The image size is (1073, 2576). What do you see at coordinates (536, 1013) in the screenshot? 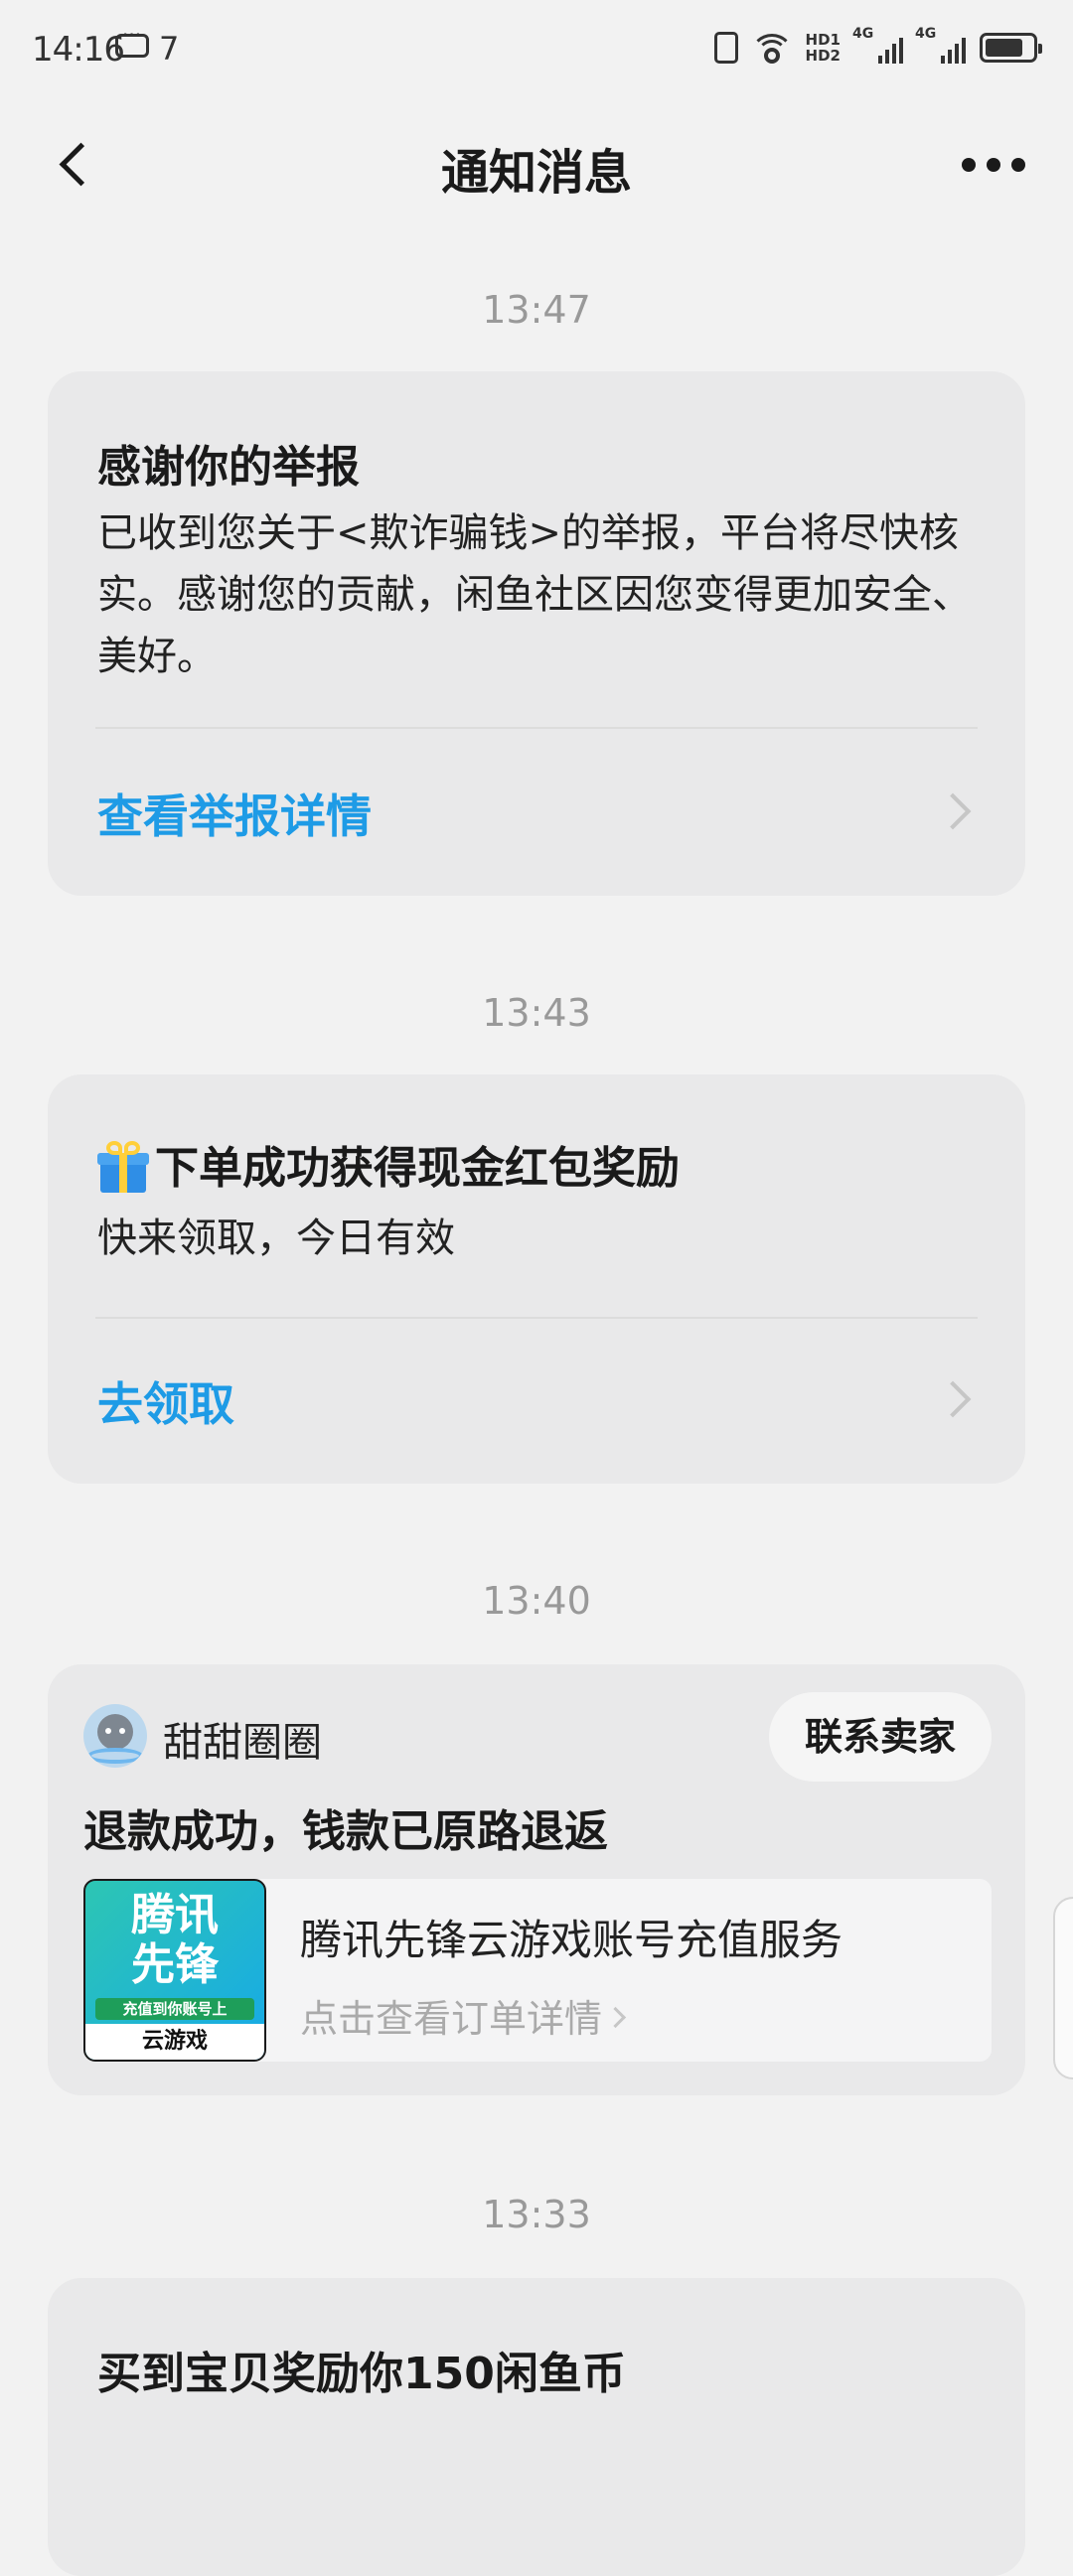
I see `message-timestamp: 13:43` at bounding box center [536, 1013].